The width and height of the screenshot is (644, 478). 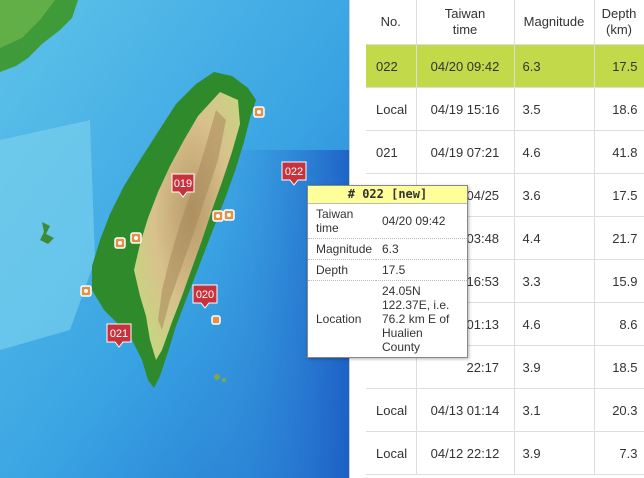 I want to click on popup-key: Depth, so click(x=342, y=270).